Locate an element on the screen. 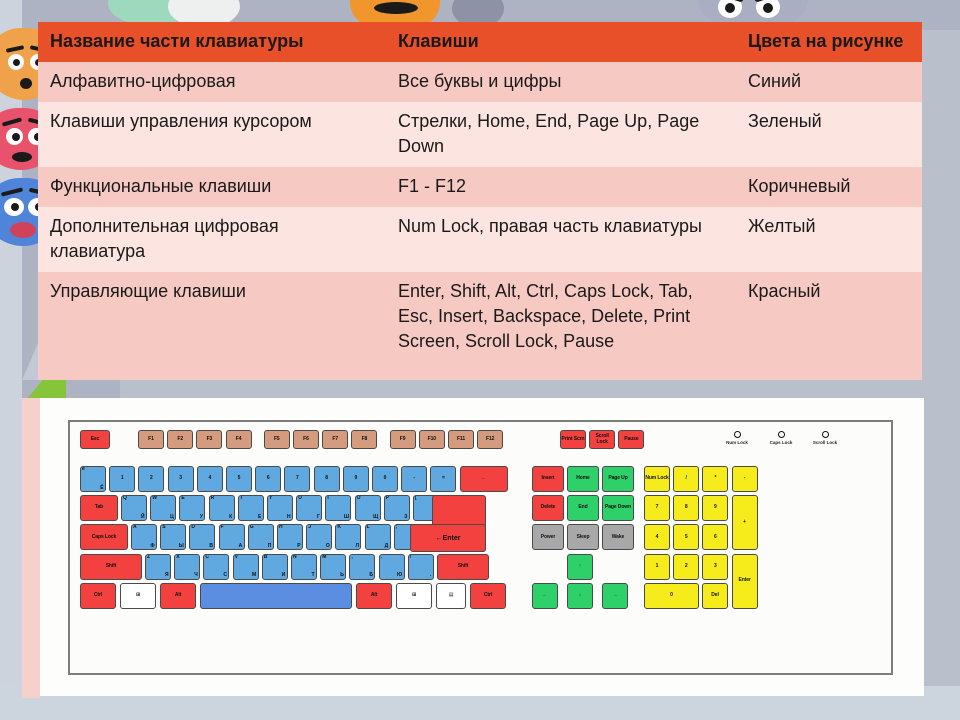 The width and height of the screenshot is (960, 720). key-num-9: 9 is located at coordinates (355, 479).